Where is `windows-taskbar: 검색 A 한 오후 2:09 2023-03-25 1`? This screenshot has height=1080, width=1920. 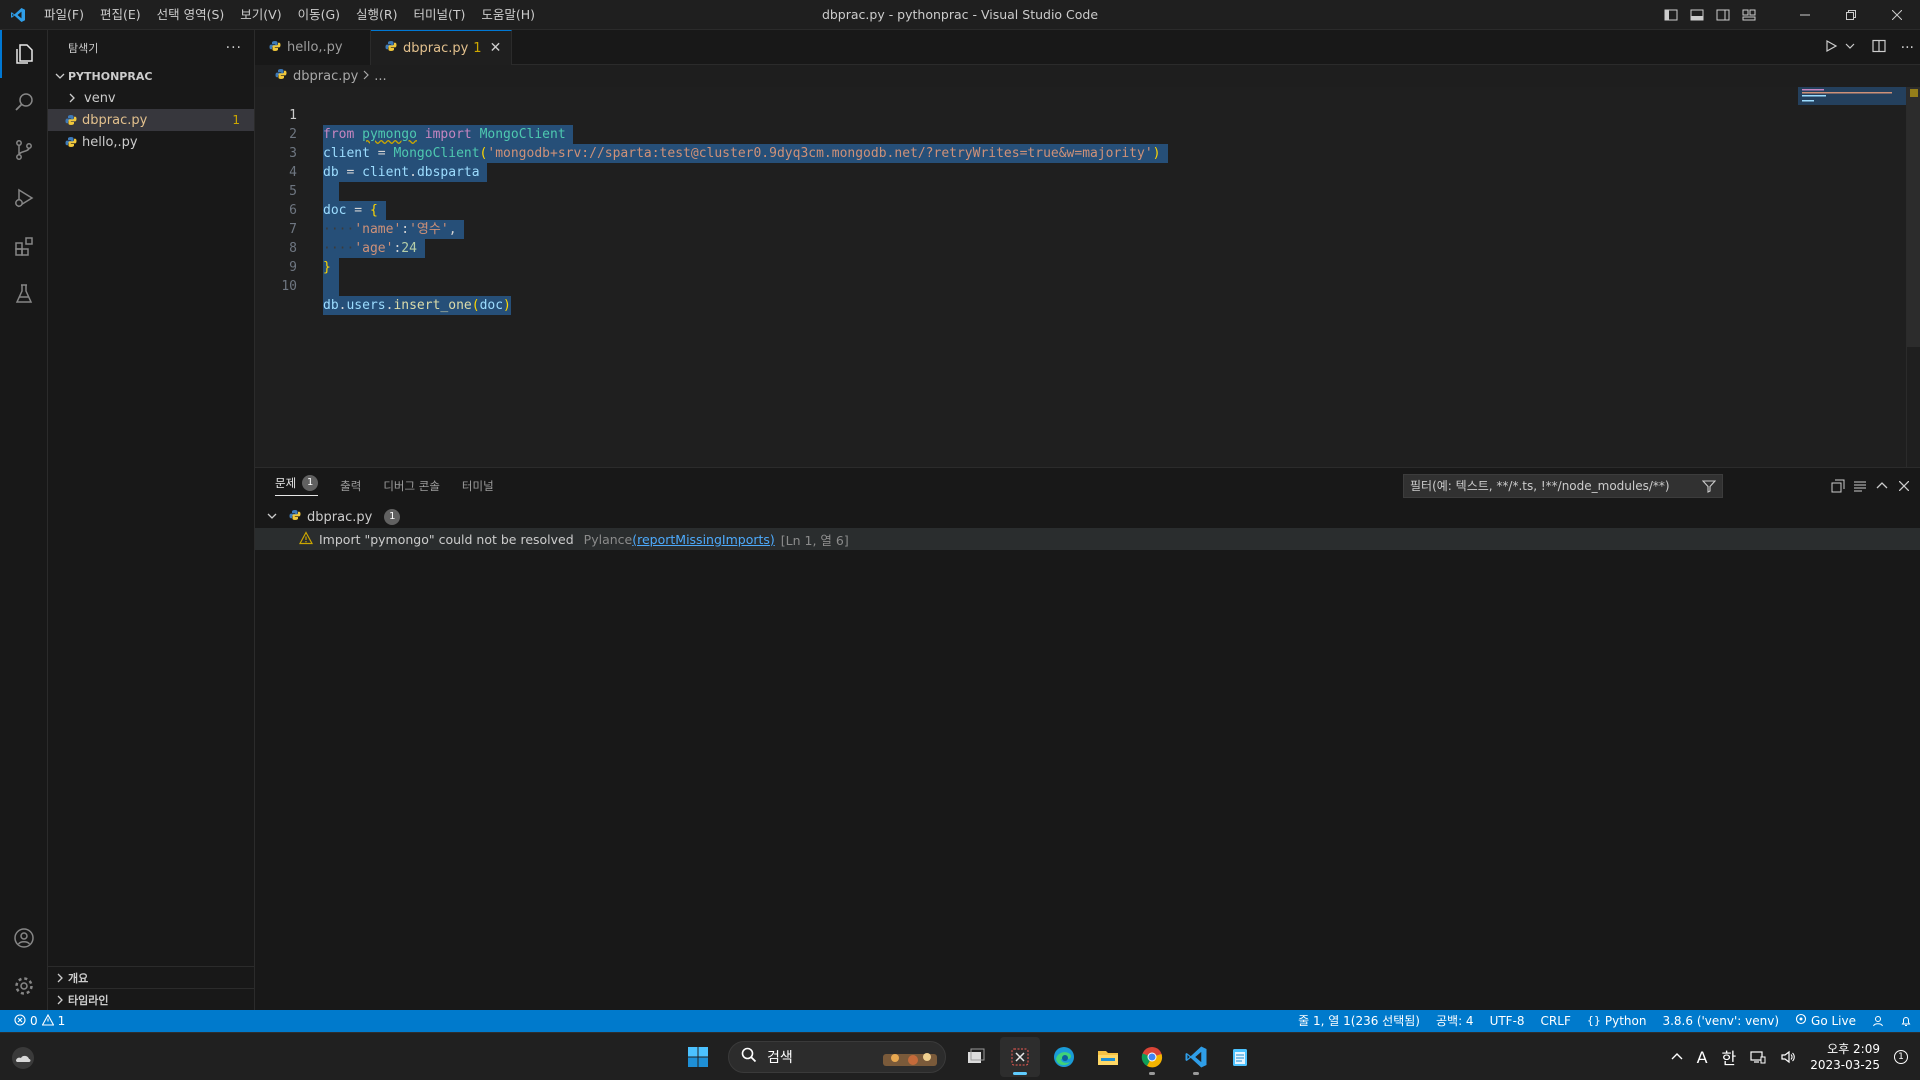
windows-taskbar: 검색 A 한 오후 2:09 2023-03-25 1 is located at coordinates (960, 1056).